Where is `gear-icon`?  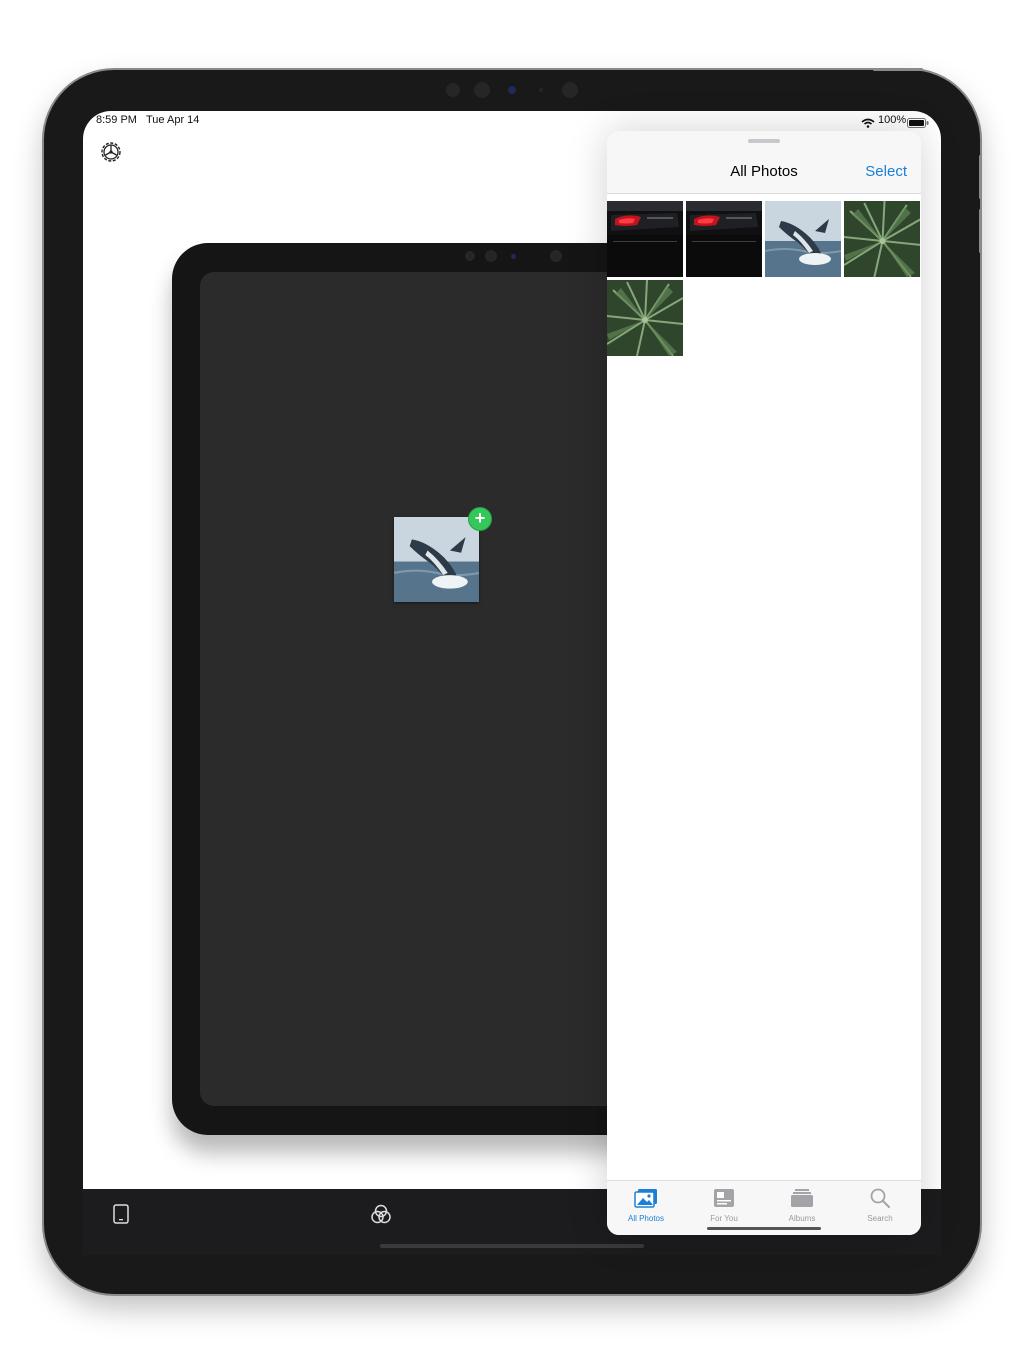
gear-icon is located at coordinates (111, 152).